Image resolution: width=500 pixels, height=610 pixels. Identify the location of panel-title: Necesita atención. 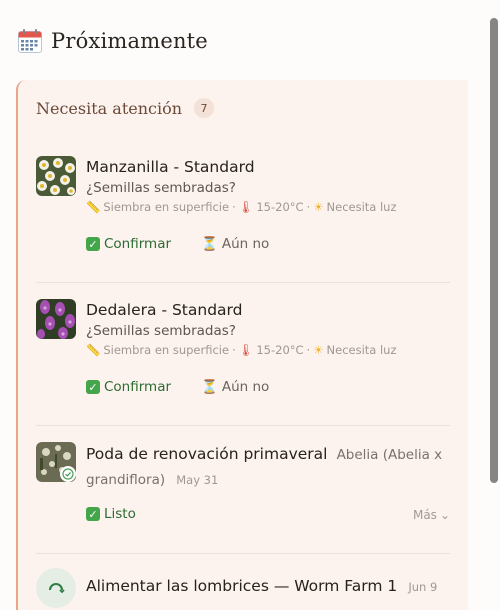
(109, 108).